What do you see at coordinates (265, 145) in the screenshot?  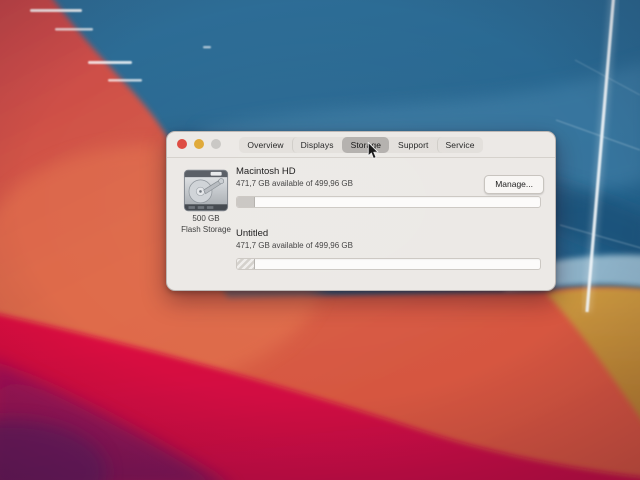 I see `tab-overview: Overview` at bounding box center [265, 145].